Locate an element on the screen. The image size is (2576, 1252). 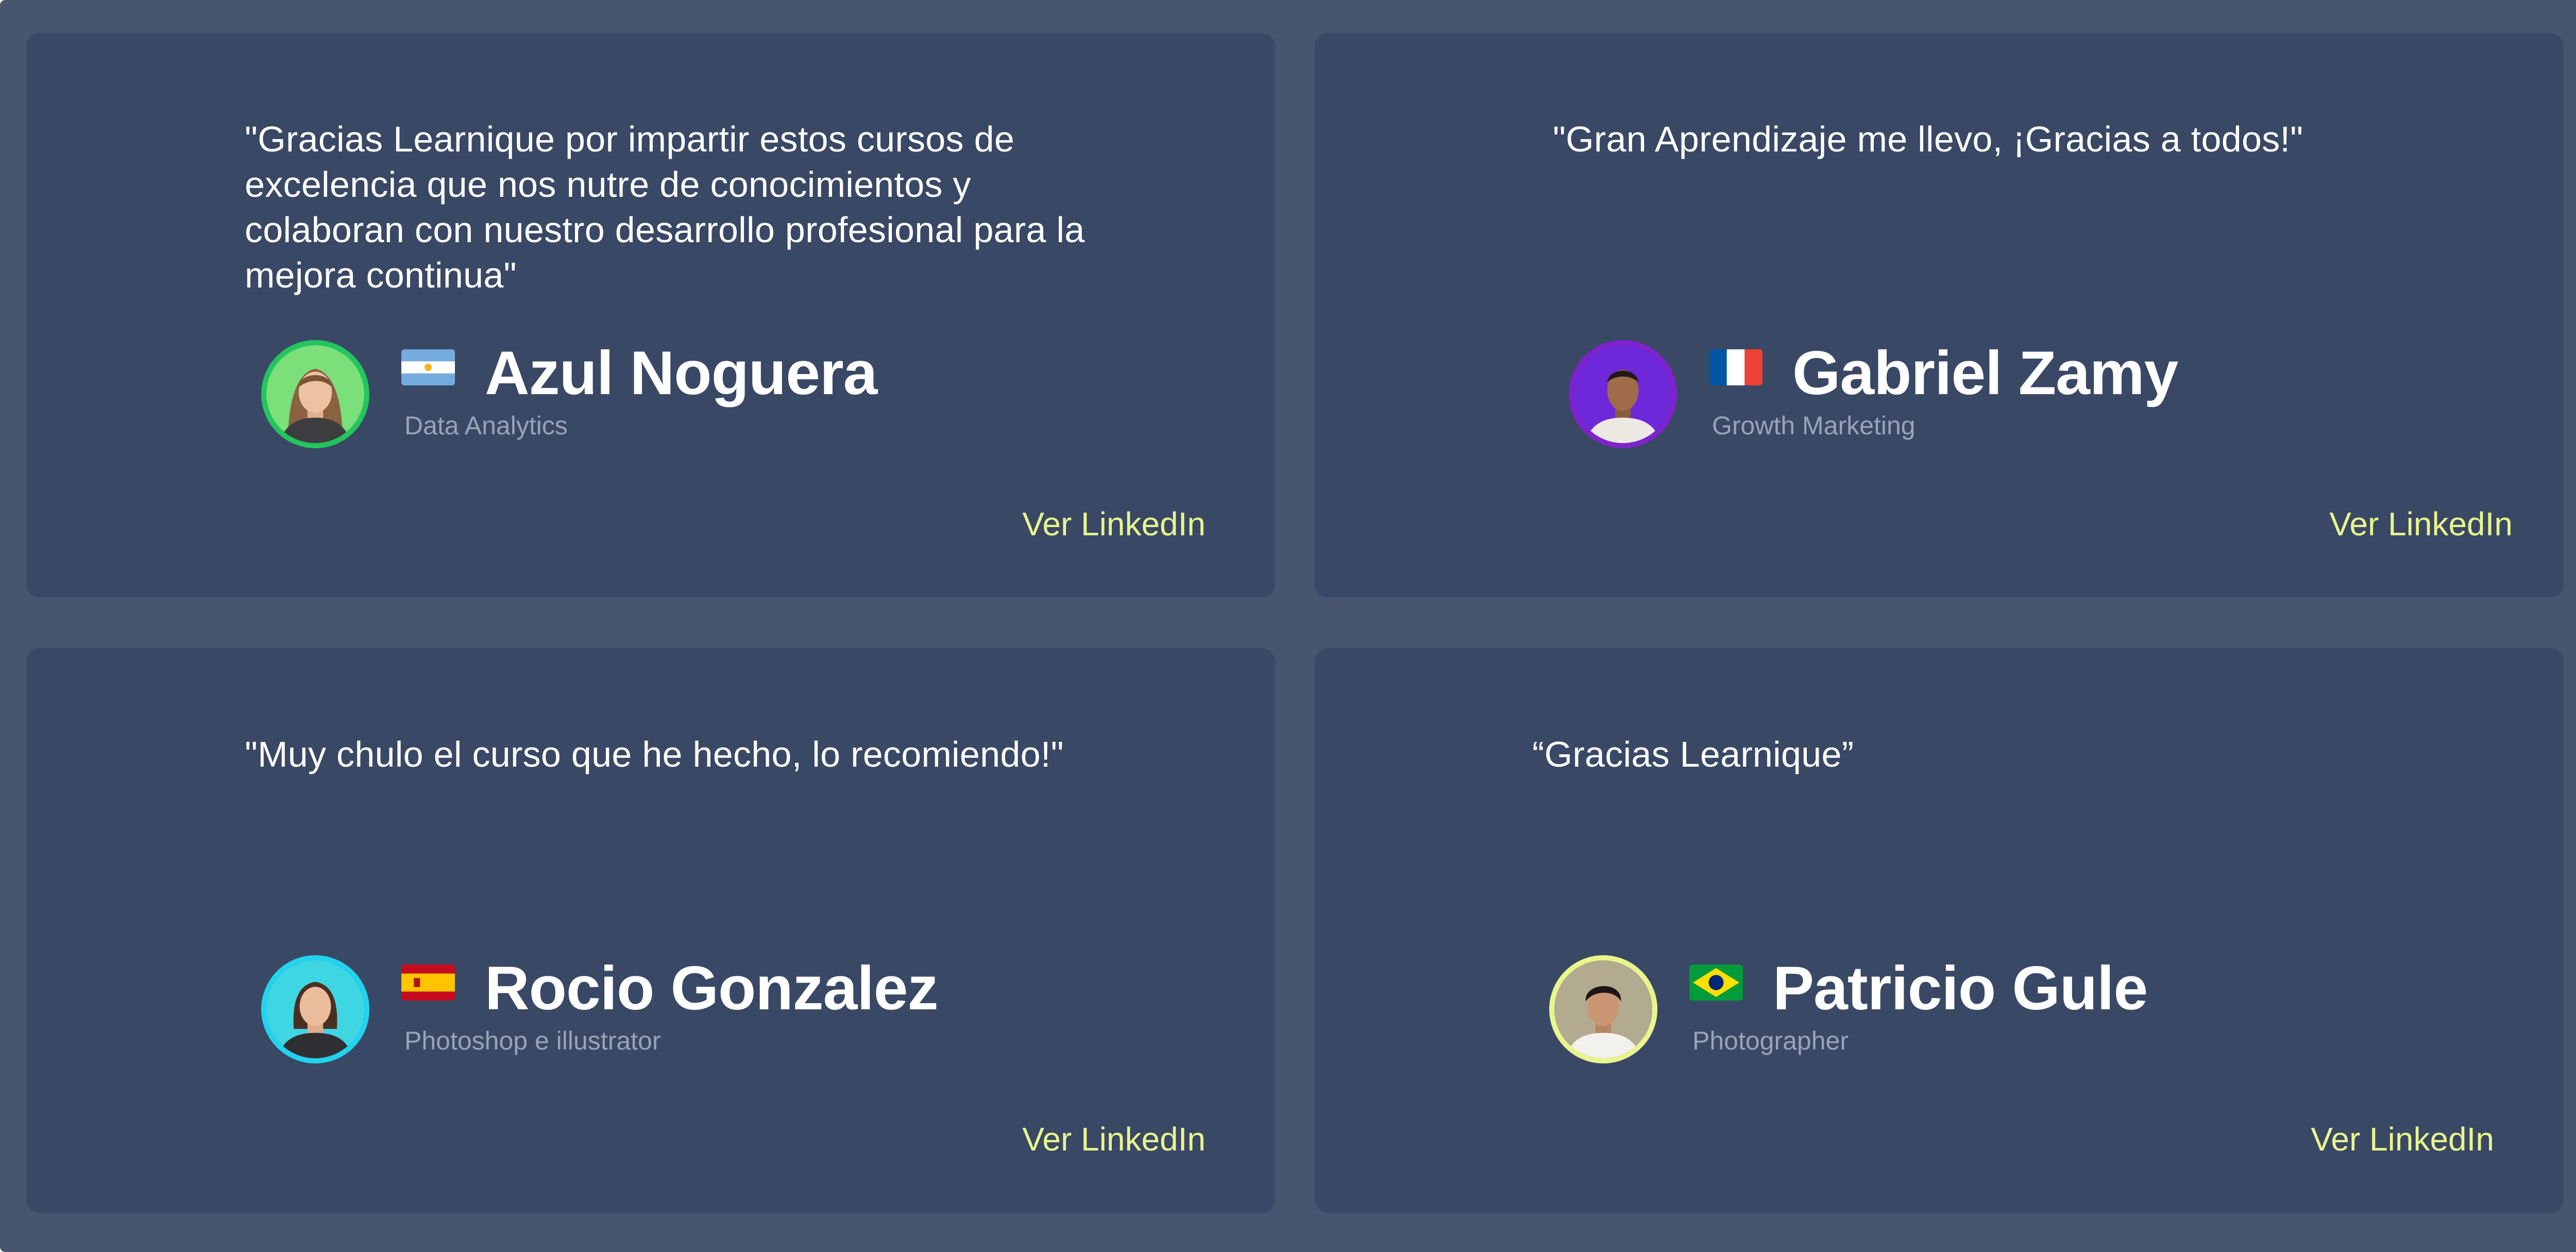
brazil-flag-icon is located at coordinates (1716, 983).